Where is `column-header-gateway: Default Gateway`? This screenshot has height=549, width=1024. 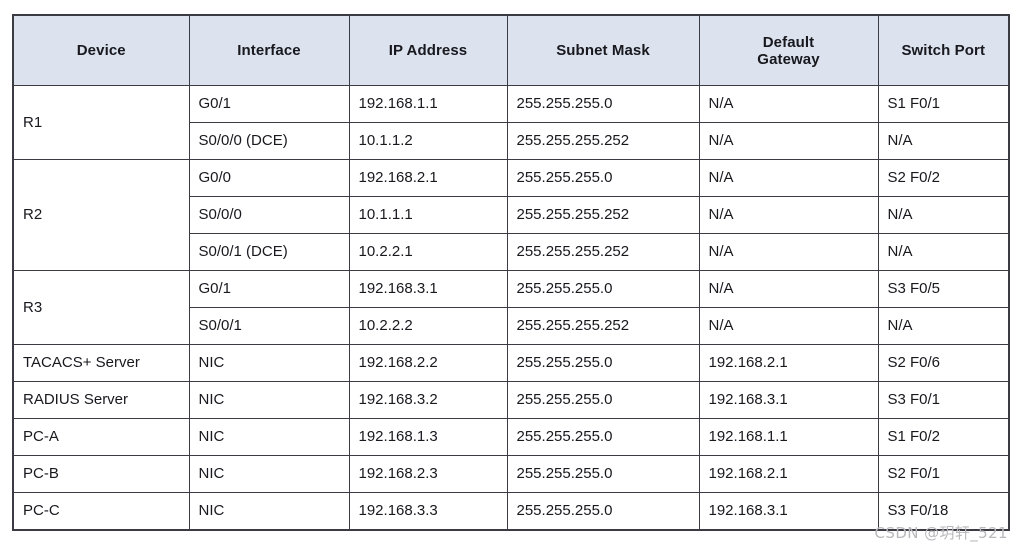
column-header-gateway: Default Gateway is located at coordinates (788, 50).